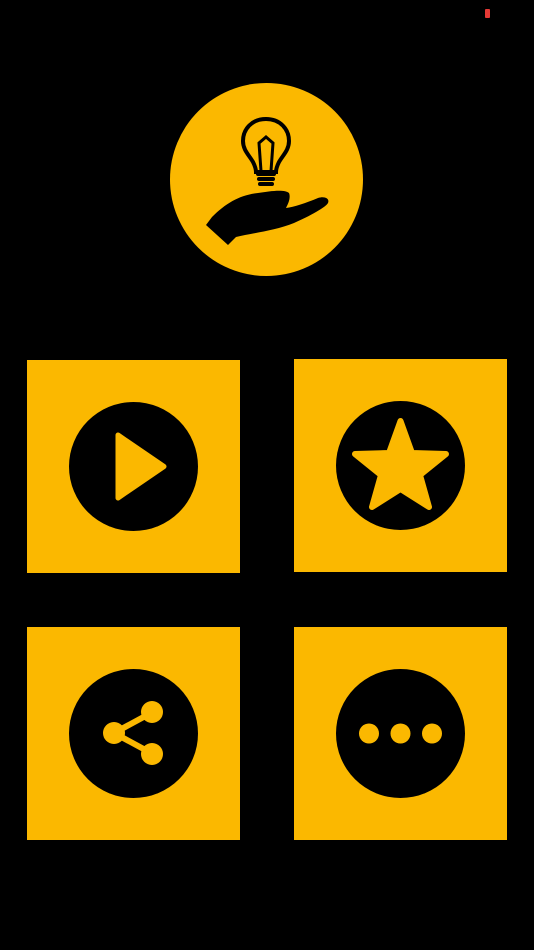 The image size is (534, 950). I want to click on star-icon-circle, so click(400, 465).